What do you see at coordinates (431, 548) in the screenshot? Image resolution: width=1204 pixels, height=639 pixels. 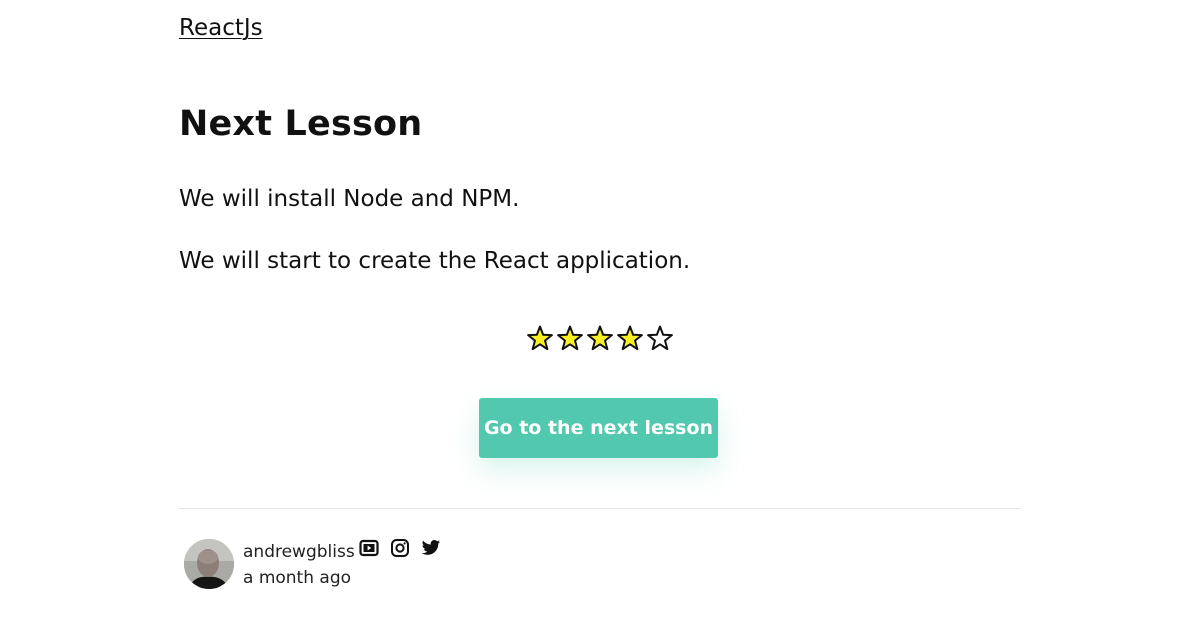 I see `twitter-icon` at bounding box center [431, 548].